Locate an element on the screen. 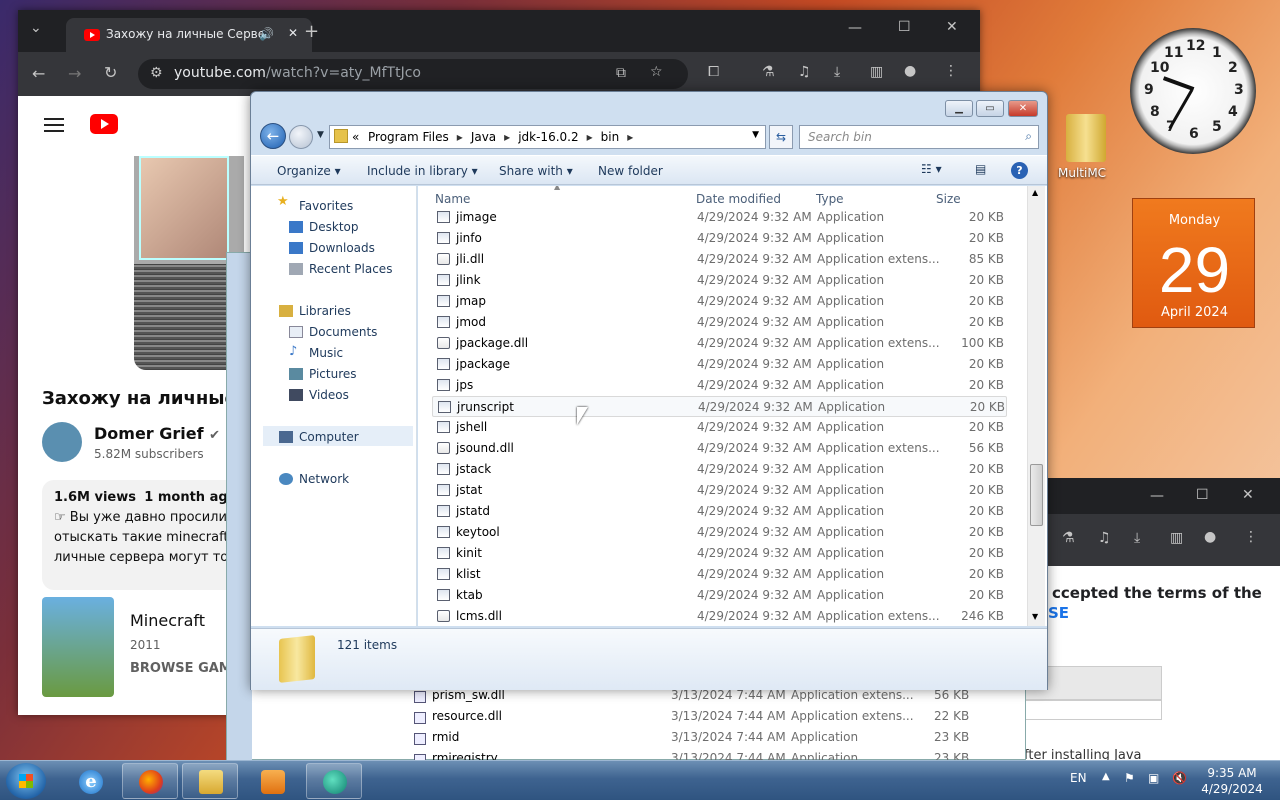  new-folder-button: New folder is located at coordinates (630, 171).